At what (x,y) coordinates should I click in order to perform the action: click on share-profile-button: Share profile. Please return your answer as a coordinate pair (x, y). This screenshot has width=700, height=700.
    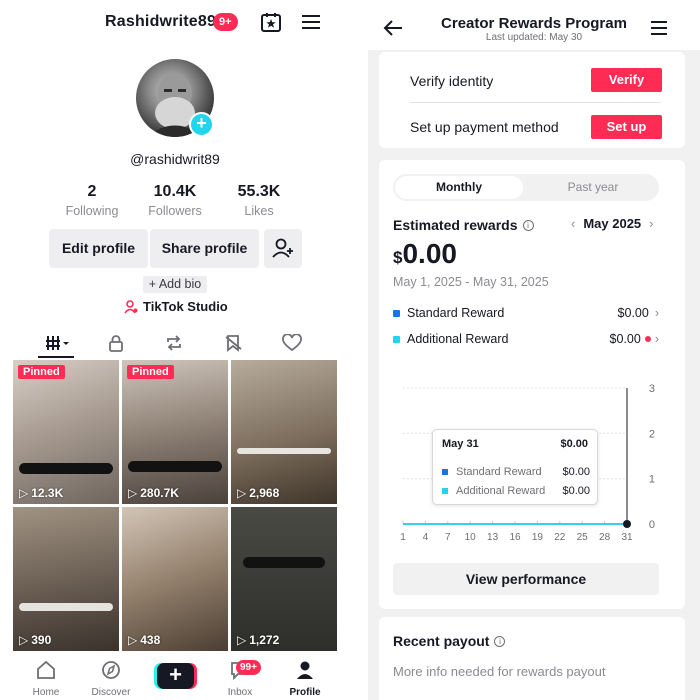
    Looking at the image, I should click on (204, 248).